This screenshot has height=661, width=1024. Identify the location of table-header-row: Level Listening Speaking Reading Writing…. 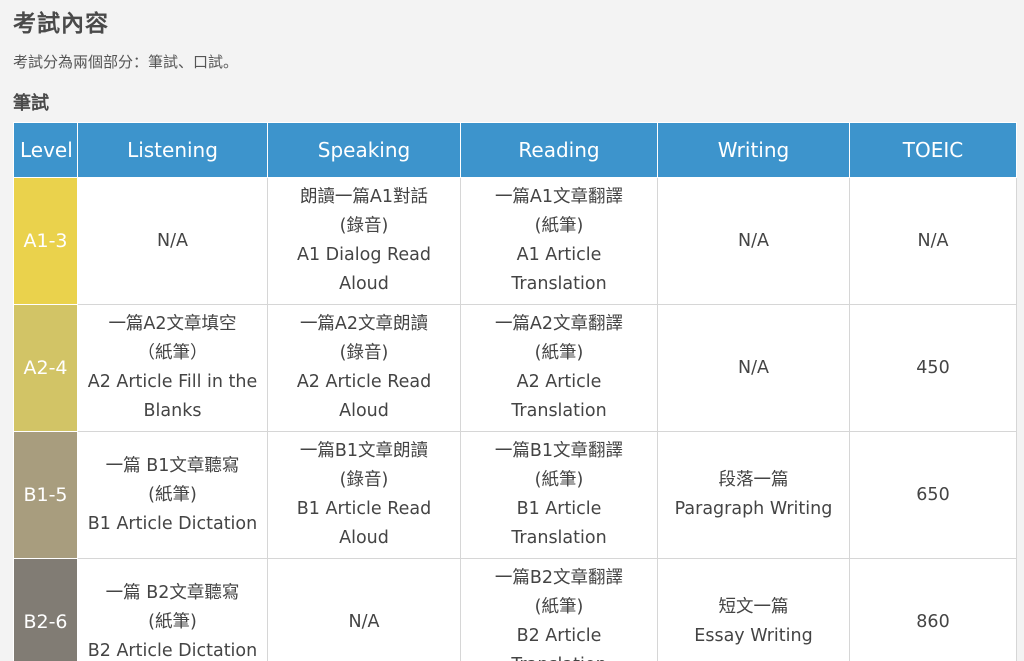
(515, 150).